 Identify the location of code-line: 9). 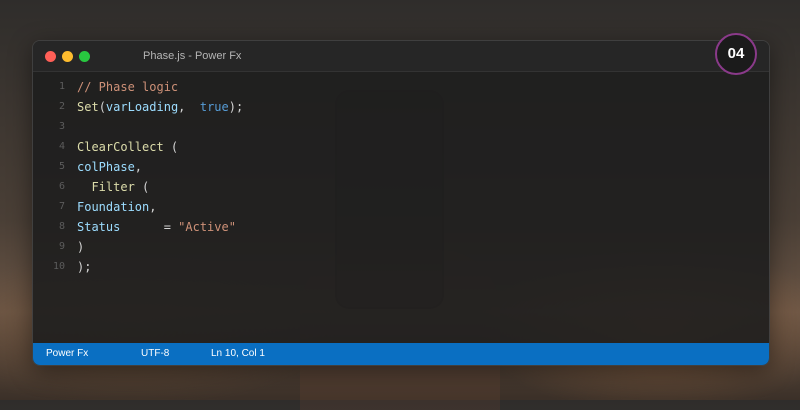
(401, 247).